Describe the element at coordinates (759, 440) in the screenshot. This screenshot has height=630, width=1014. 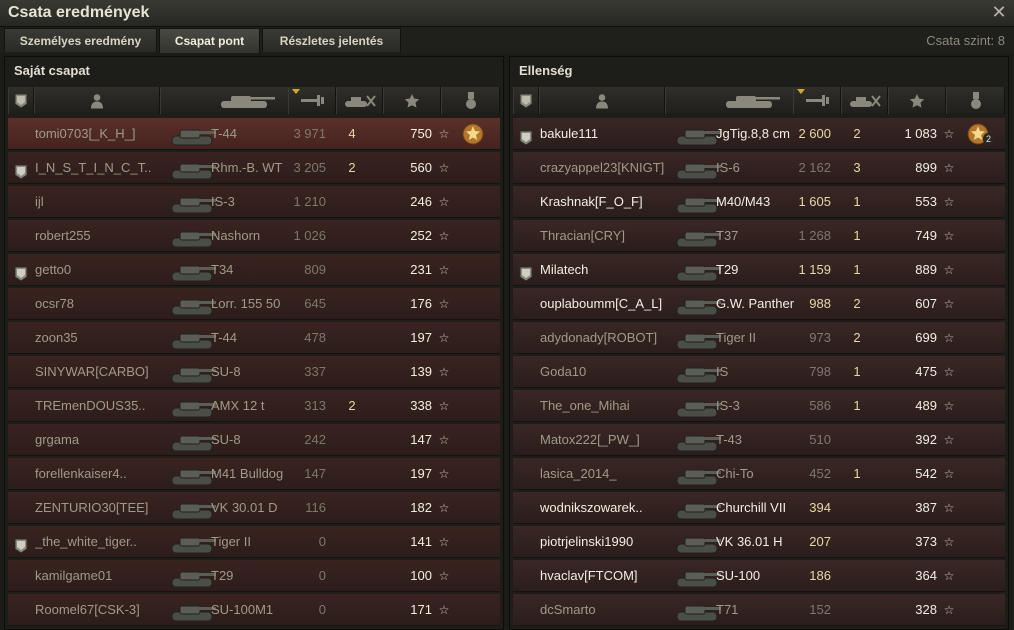
I see `table-row: Matox222[_PW_] T-43 510 392 ☆` at that location.